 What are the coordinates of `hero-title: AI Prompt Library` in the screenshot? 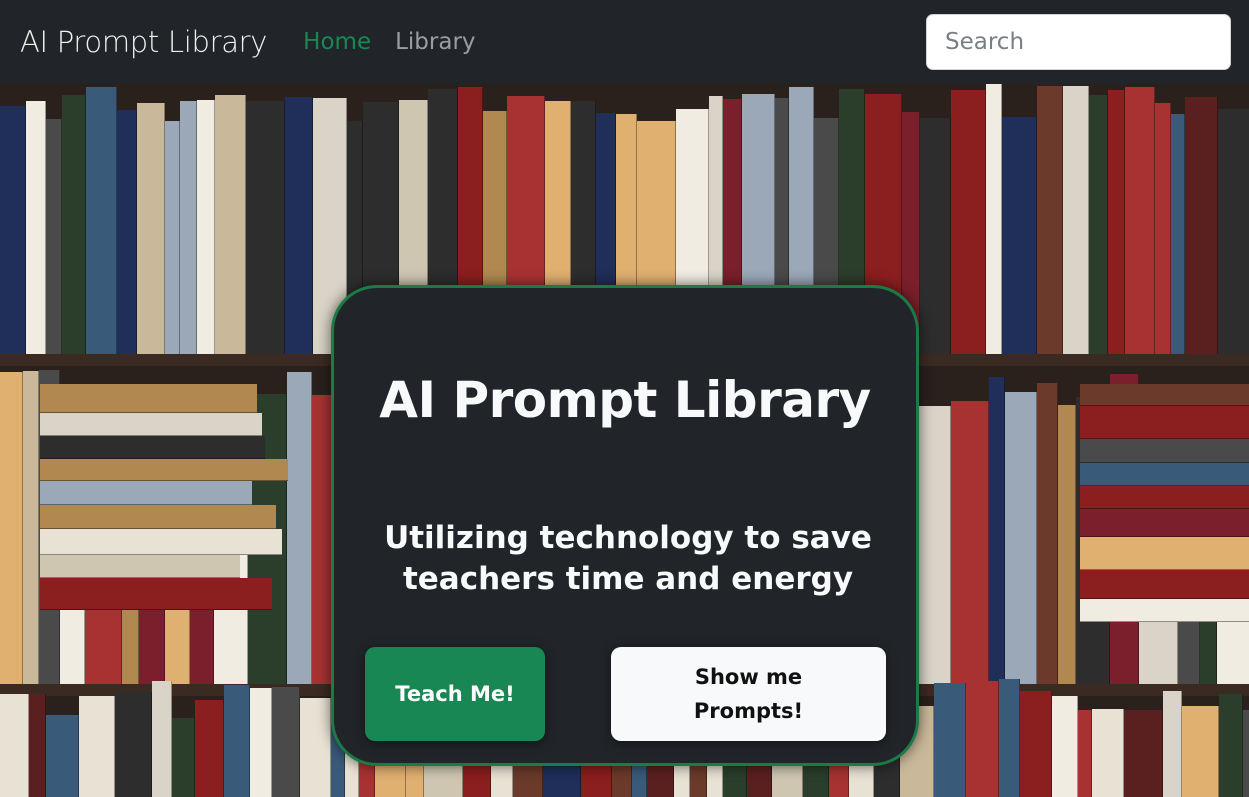 It's located at (625, 400).